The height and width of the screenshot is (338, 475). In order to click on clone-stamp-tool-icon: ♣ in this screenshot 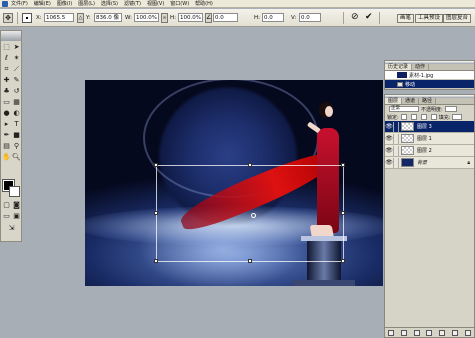, I will do `click(6, 91)`.